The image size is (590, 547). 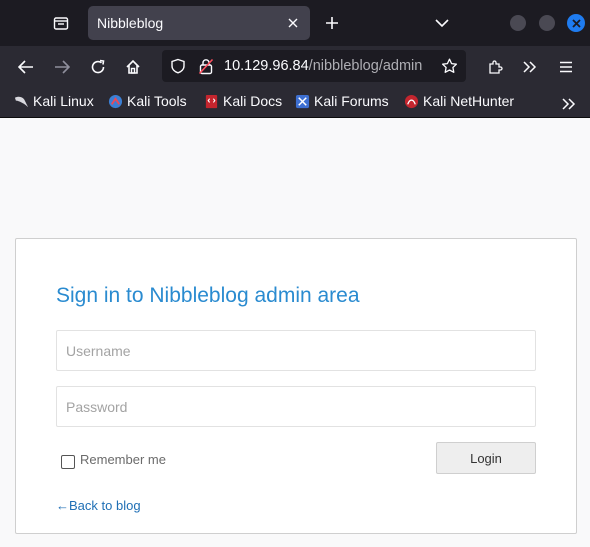 I want to click on url-text: 10.129.96.84/nibbleblog/admin, so click(x=329, y=66).